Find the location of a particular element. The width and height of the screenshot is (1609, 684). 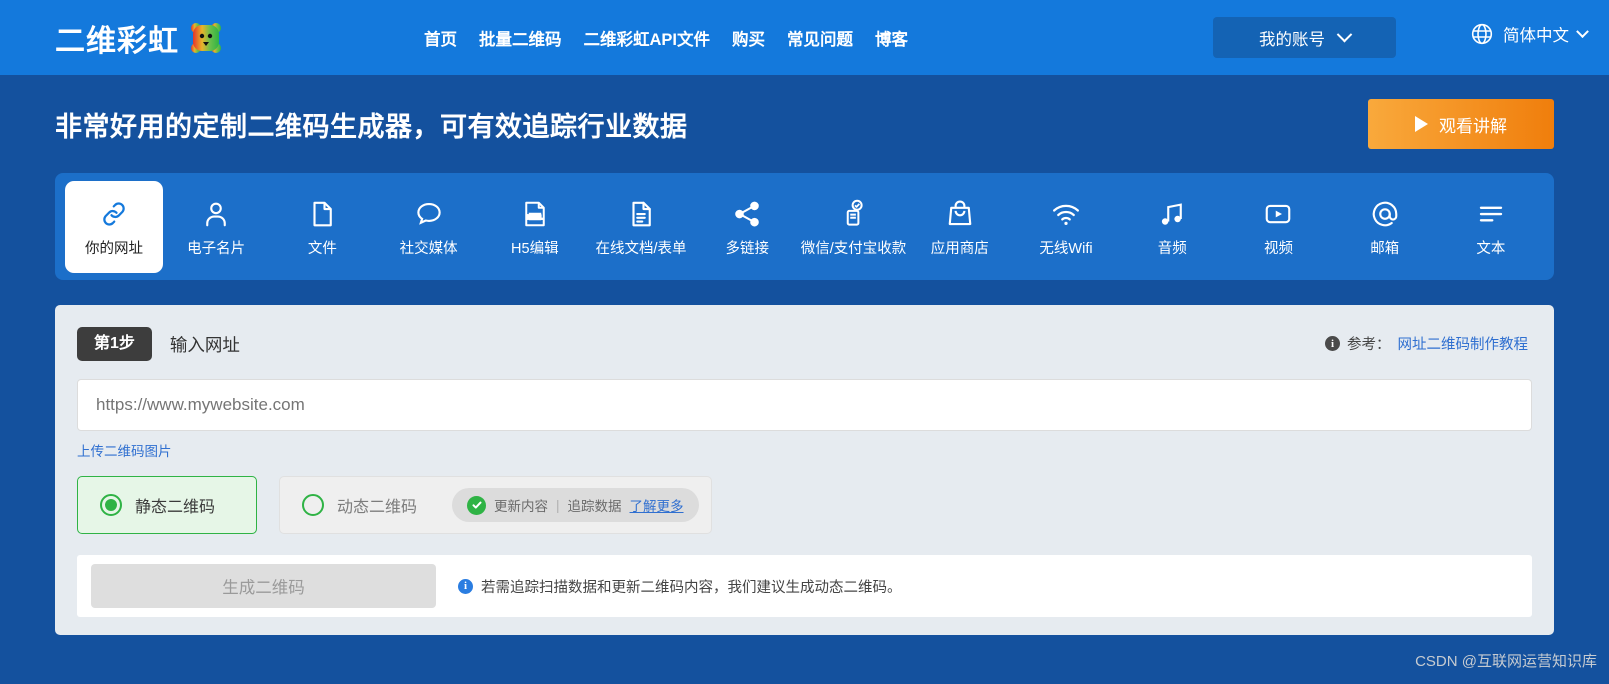

dynamic-qr-option: 动态二维码 更新内容 | 追踪数据 了解更多 is located at coordinates (495, 505).